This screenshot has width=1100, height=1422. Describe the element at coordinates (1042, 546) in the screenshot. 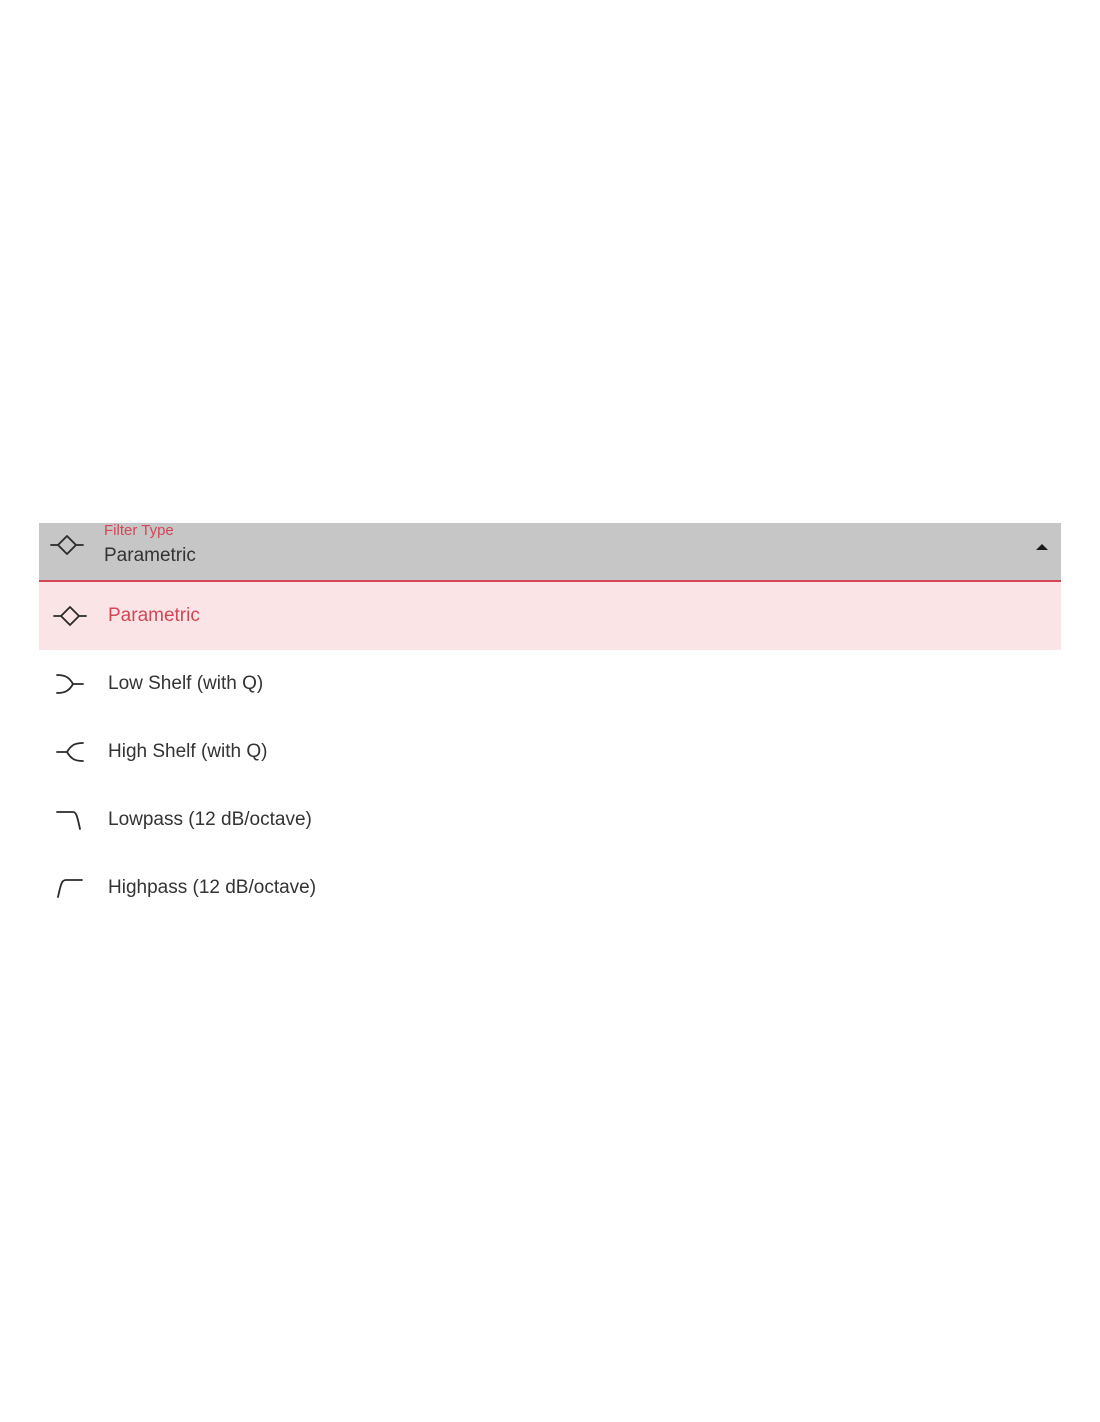

I see `arrow-up-icon` at that location.